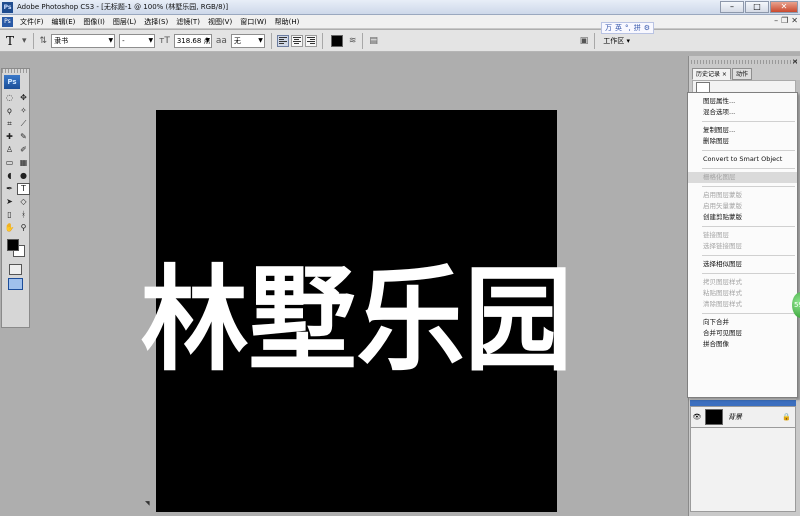 Image resolution: width=800 pixels, height=516 pixels. I want to click on quick-mask-button, so click(15, 269).